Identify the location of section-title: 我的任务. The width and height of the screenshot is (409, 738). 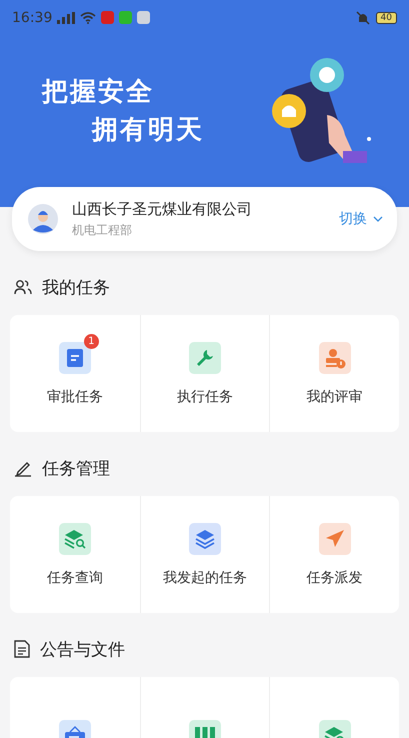
(76, 287).